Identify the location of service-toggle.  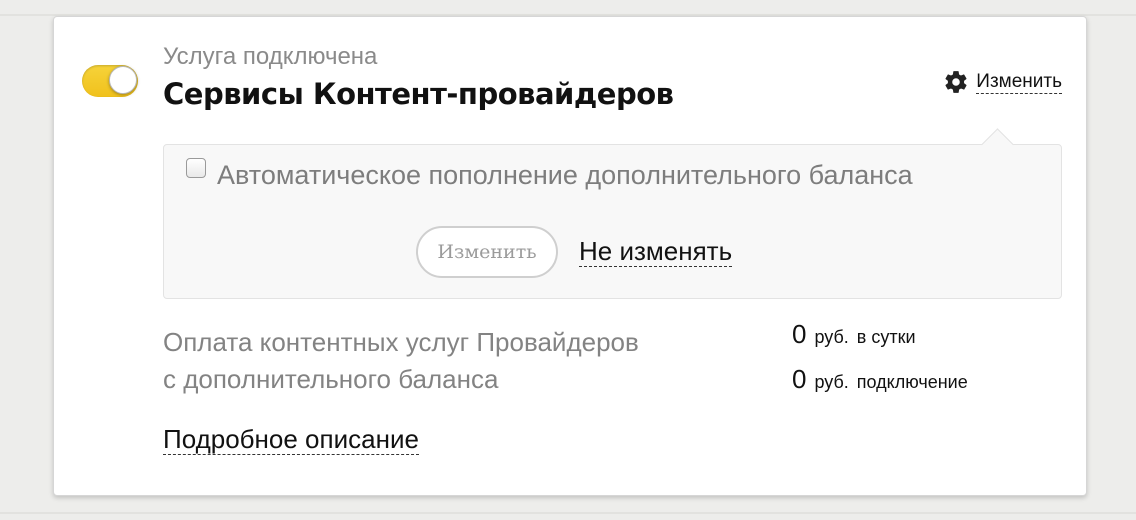
(110, 81).